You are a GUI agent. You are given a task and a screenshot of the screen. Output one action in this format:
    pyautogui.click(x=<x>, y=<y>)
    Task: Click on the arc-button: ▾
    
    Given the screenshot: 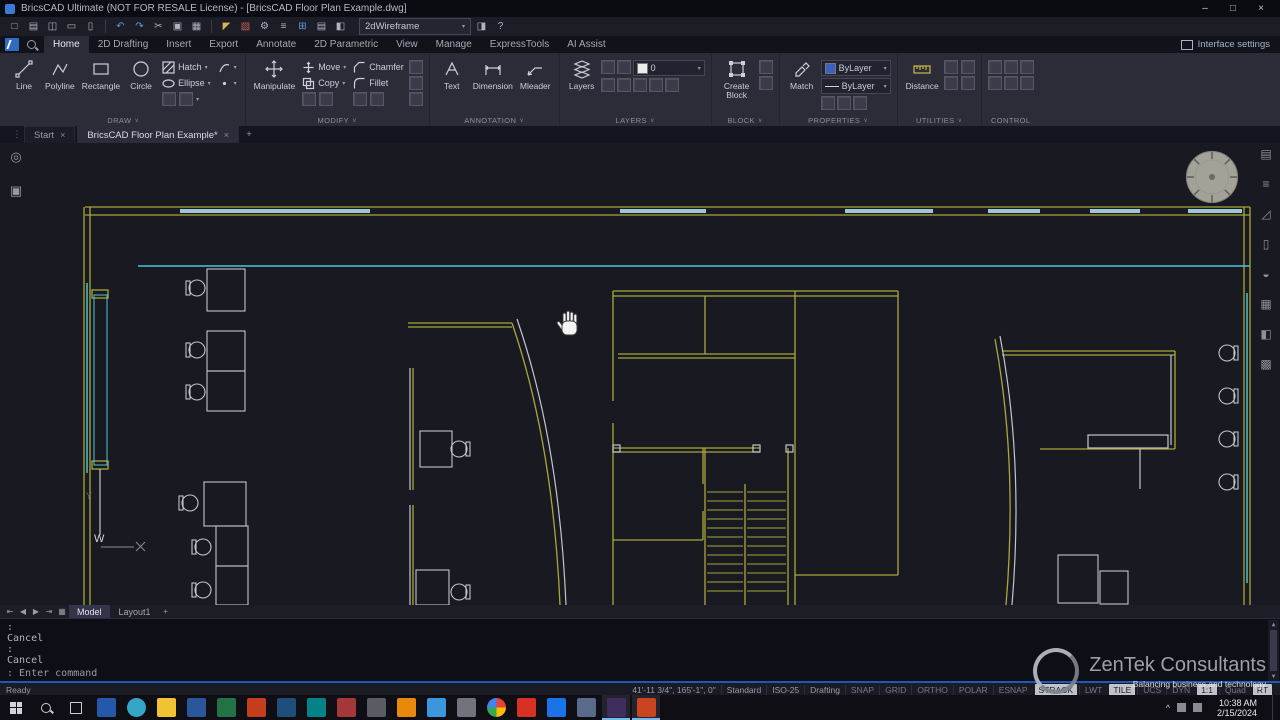 What is the action you would take?
    pyautogui.click(x=227, y=67)
    